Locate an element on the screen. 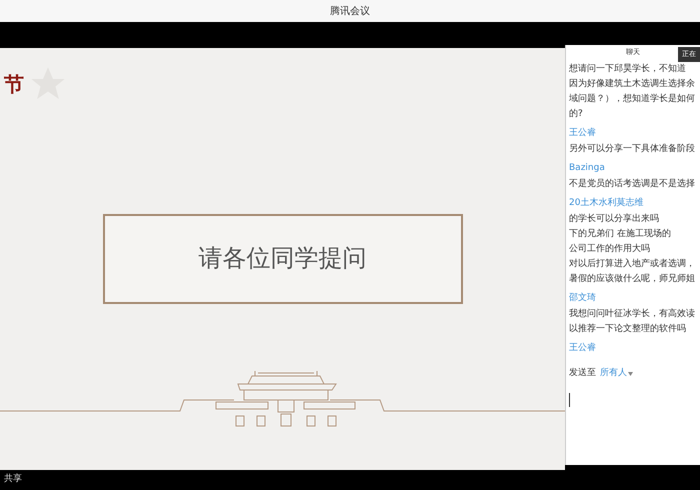  sender-name: 邵文琦 is located at coordinates (583, 298).